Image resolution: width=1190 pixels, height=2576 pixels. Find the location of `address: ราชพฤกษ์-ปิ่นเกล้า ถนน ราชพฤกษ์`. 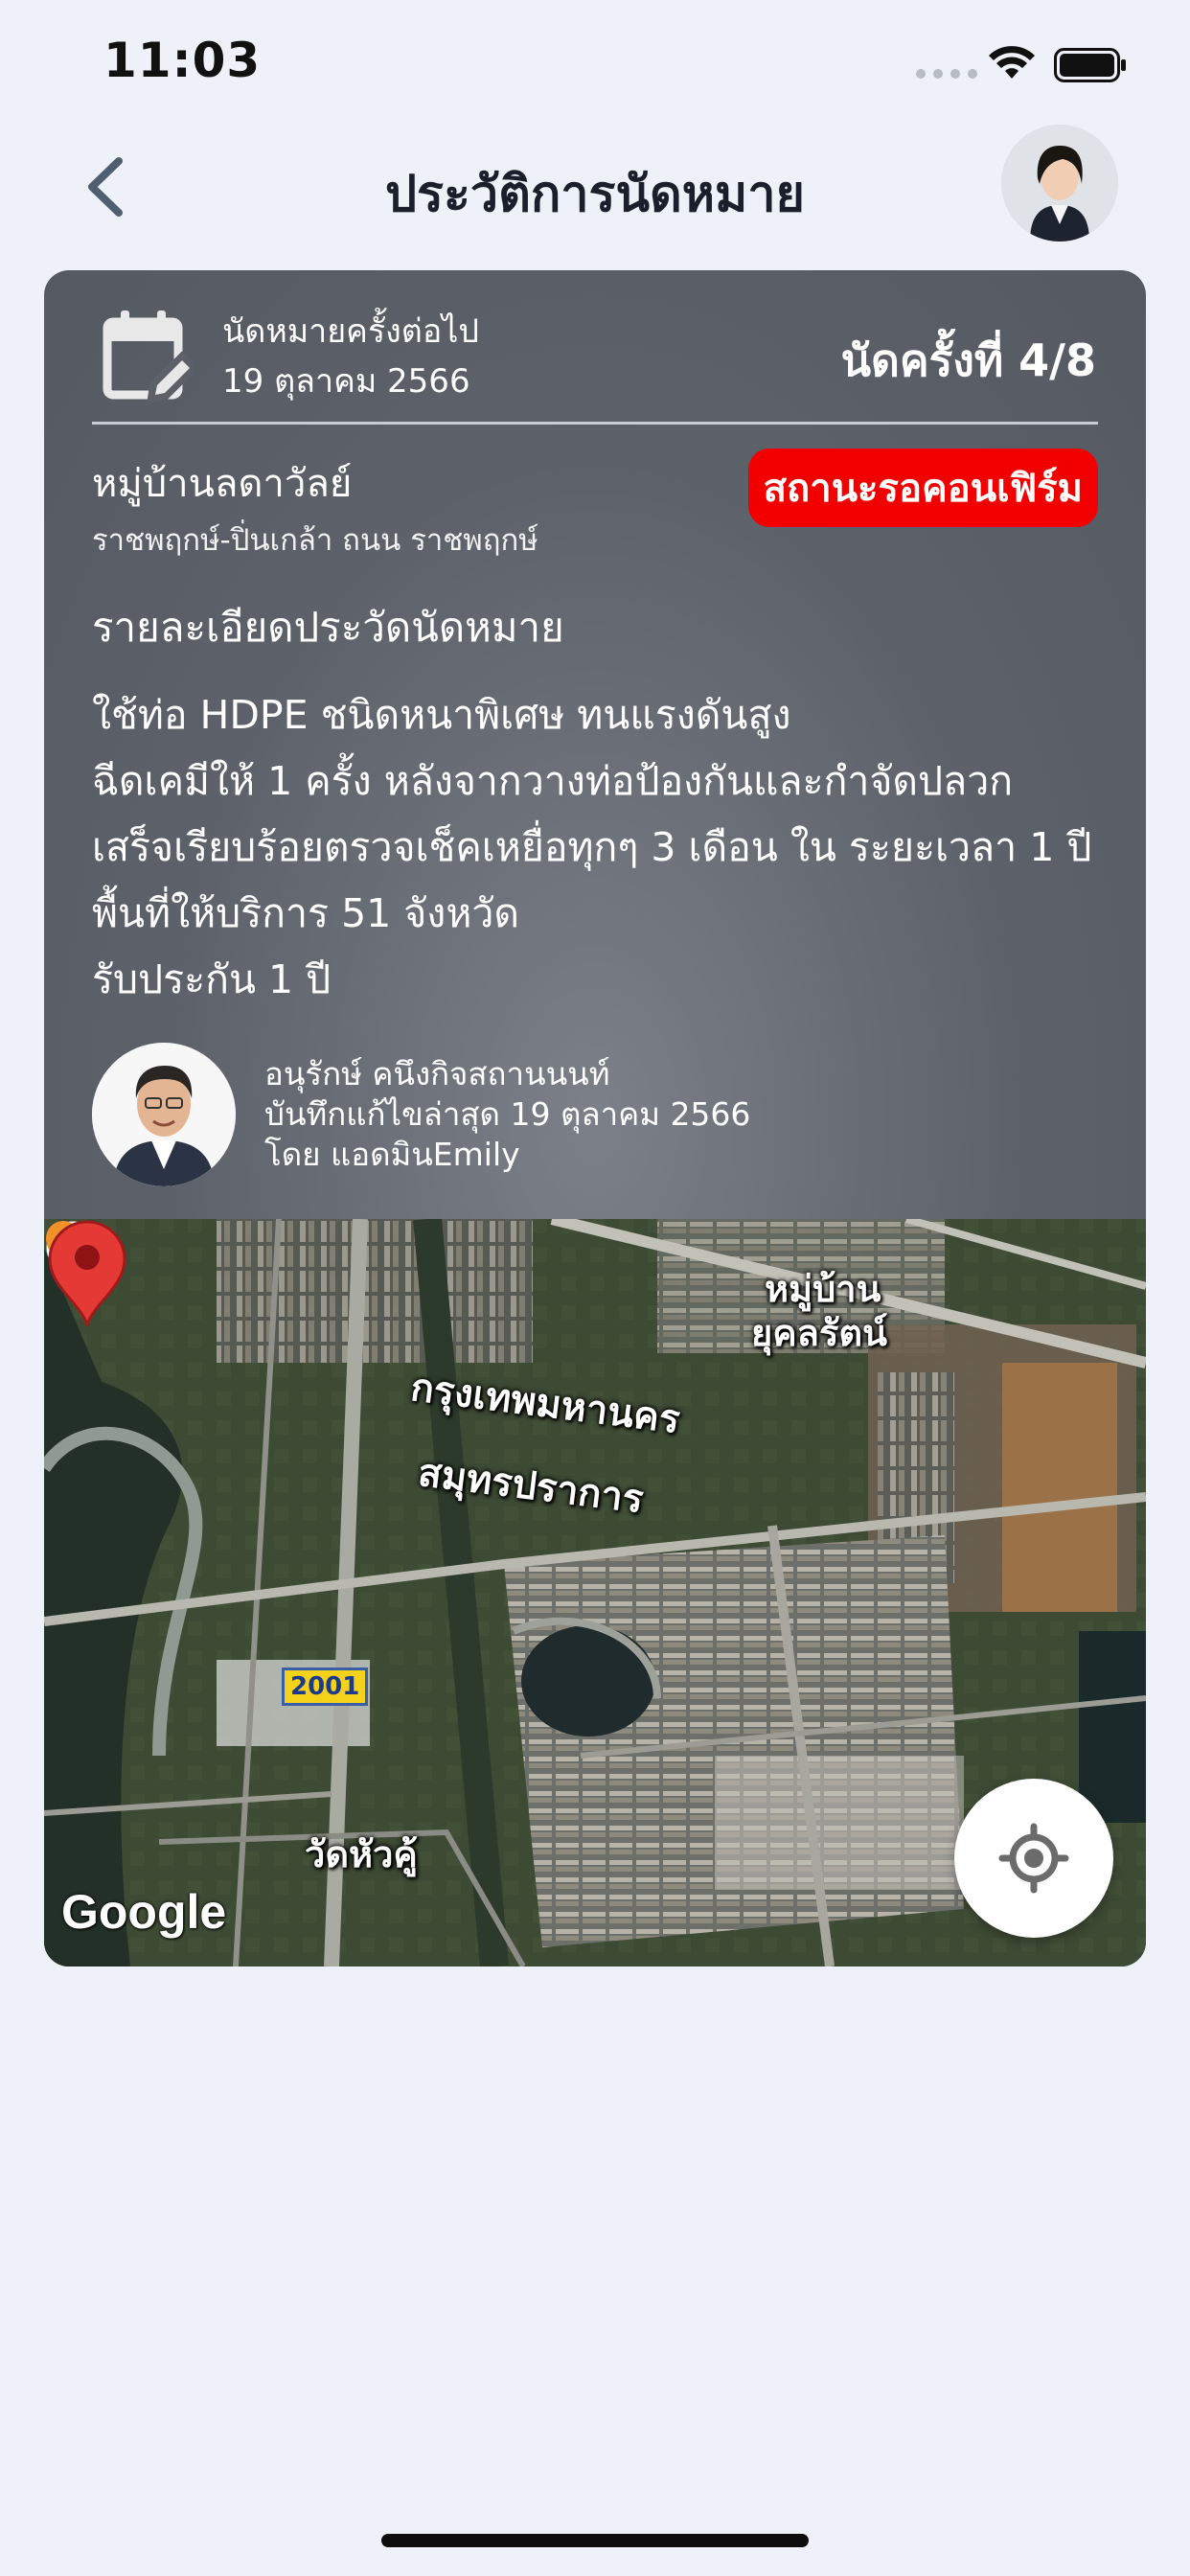

address: ราชพฤกษ์-ปิ่นเกล้า ถนน ราชพฤกษ์ is located at coordinates (315, 540).